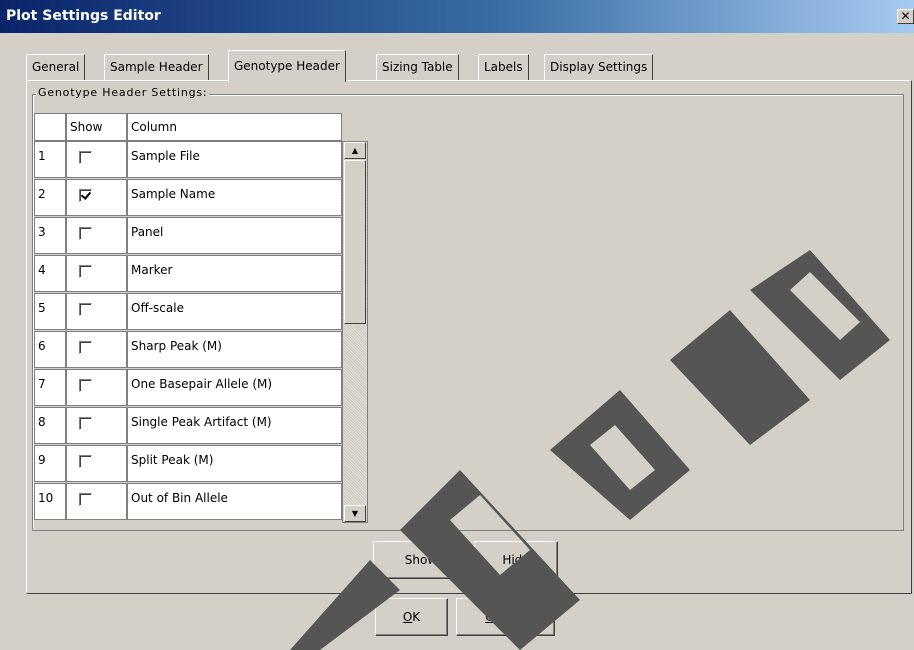 This screenshot has width=914, height=650. Describe the element at coordinates (50, 463) in the screenshot. I see `row-number: 9` at that location.